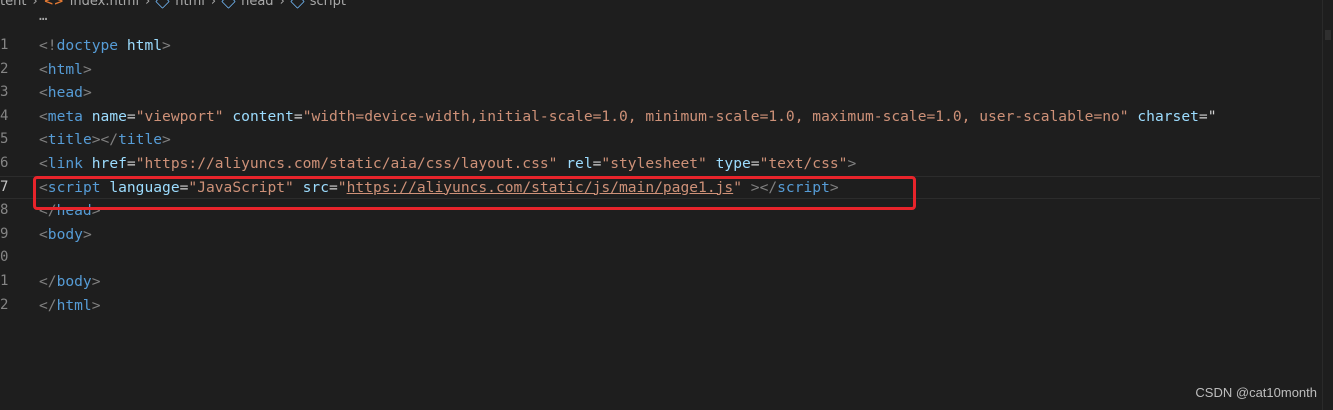  I want to click on code-token: content, so click(263, 116).